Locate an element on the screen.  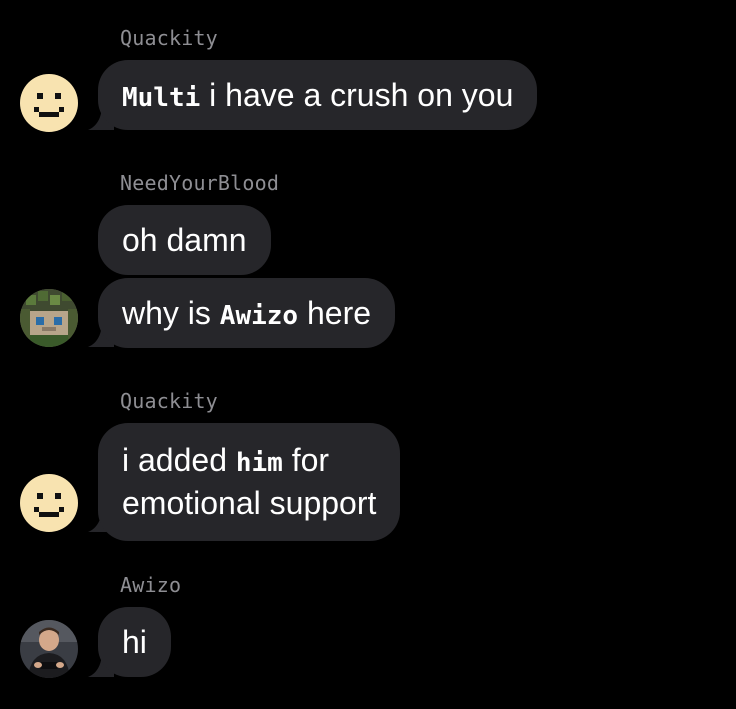
avatar-awizo is located at coordinates (49, 649).